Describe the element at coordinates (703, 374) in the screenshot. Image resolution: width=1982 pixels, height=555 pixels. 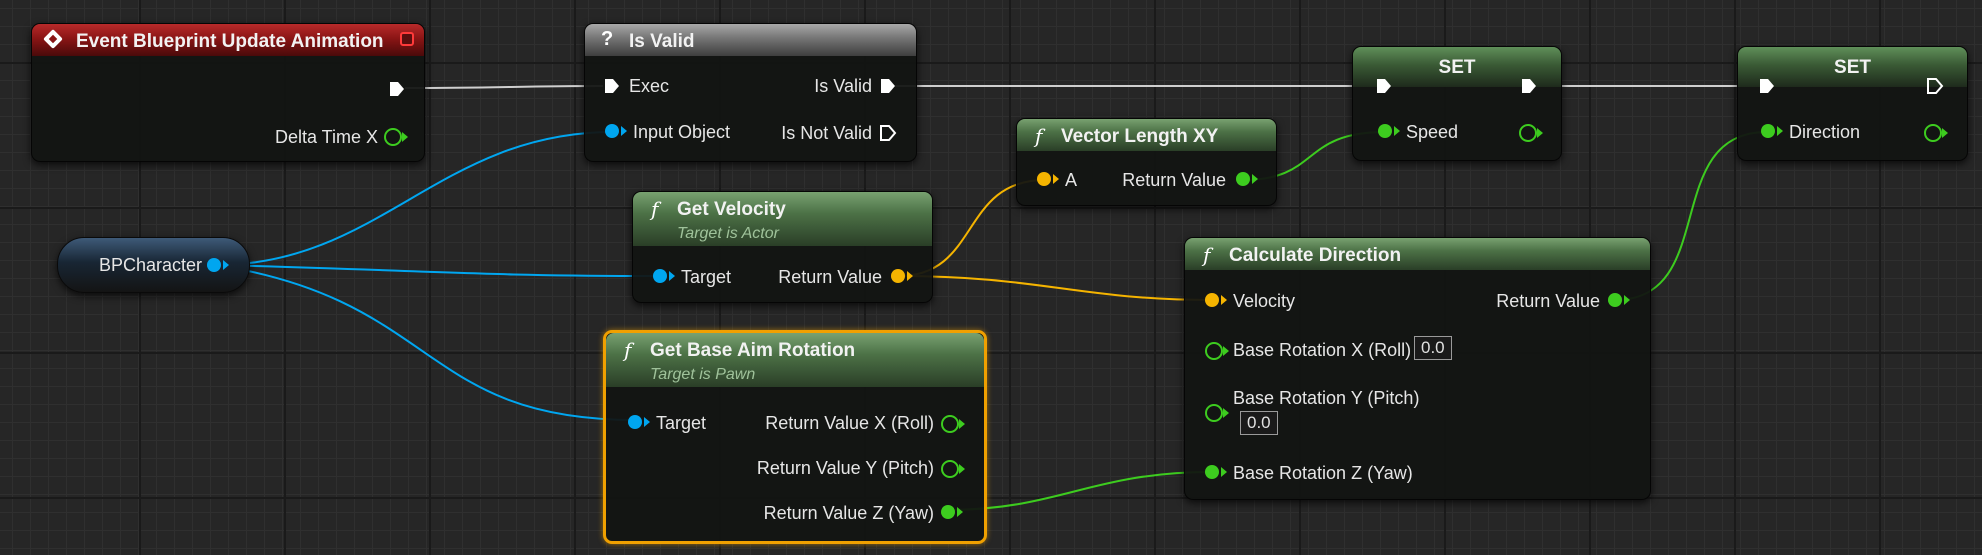
I see `get-base-aim-subtitle: Target is Pawn` at that location.